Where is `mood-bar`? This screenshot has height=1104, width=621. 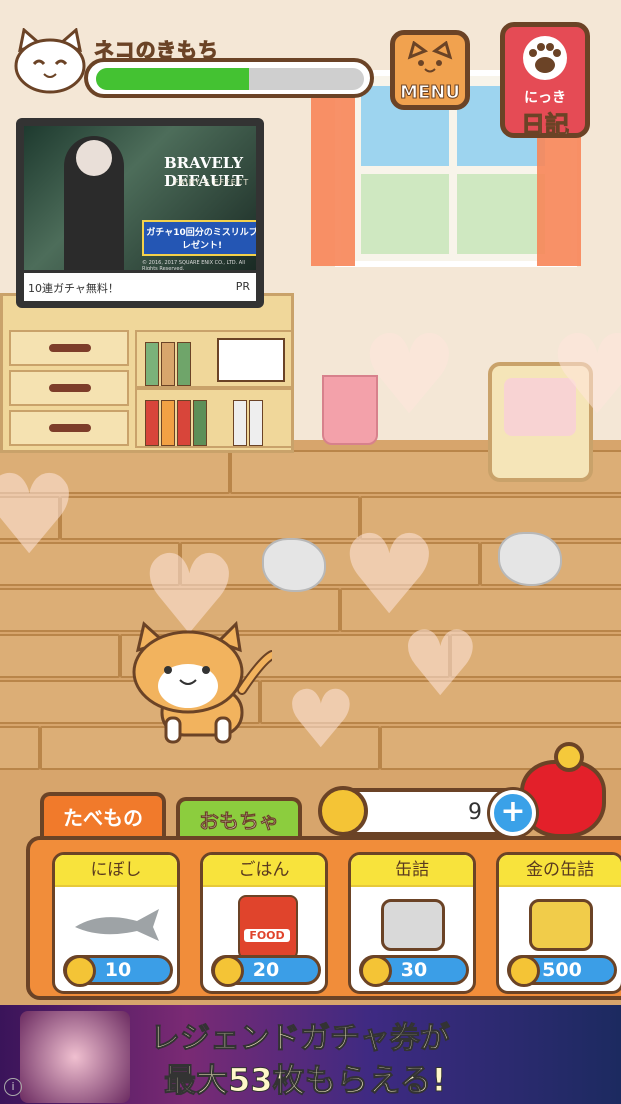 mood-bar is located at coordinates (229, 78).